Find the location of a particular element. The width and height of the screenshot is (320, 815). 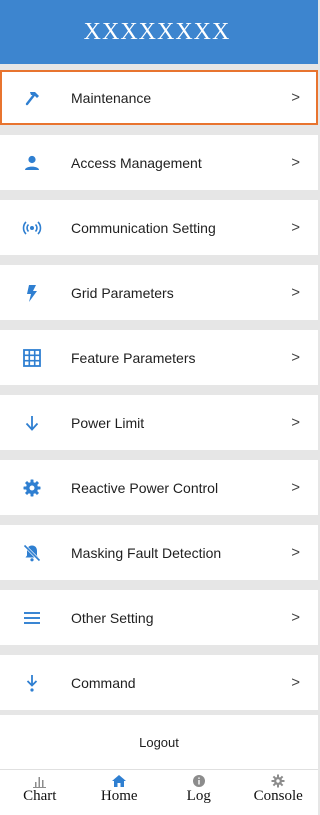

menu-lines-icon is located at coordinates (32, 618).